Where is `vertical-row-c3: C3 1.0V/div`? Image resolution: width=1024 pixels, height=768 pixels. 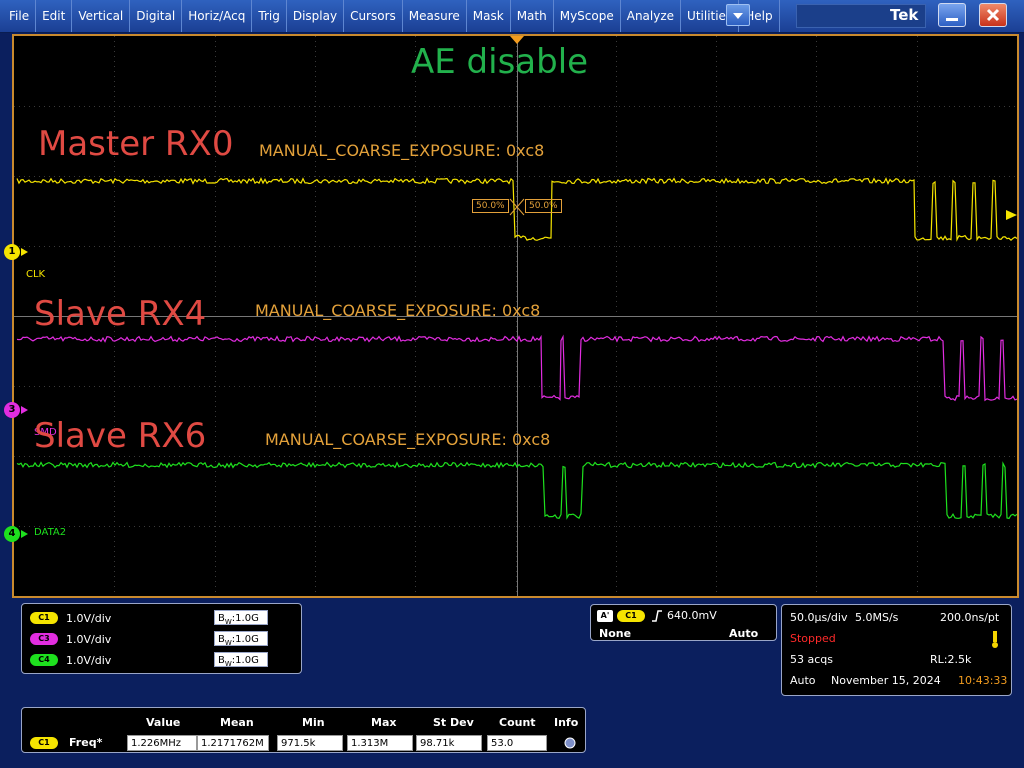 vertical-row-c3: C3 1.0V/div is located at coordinates (70, 639).